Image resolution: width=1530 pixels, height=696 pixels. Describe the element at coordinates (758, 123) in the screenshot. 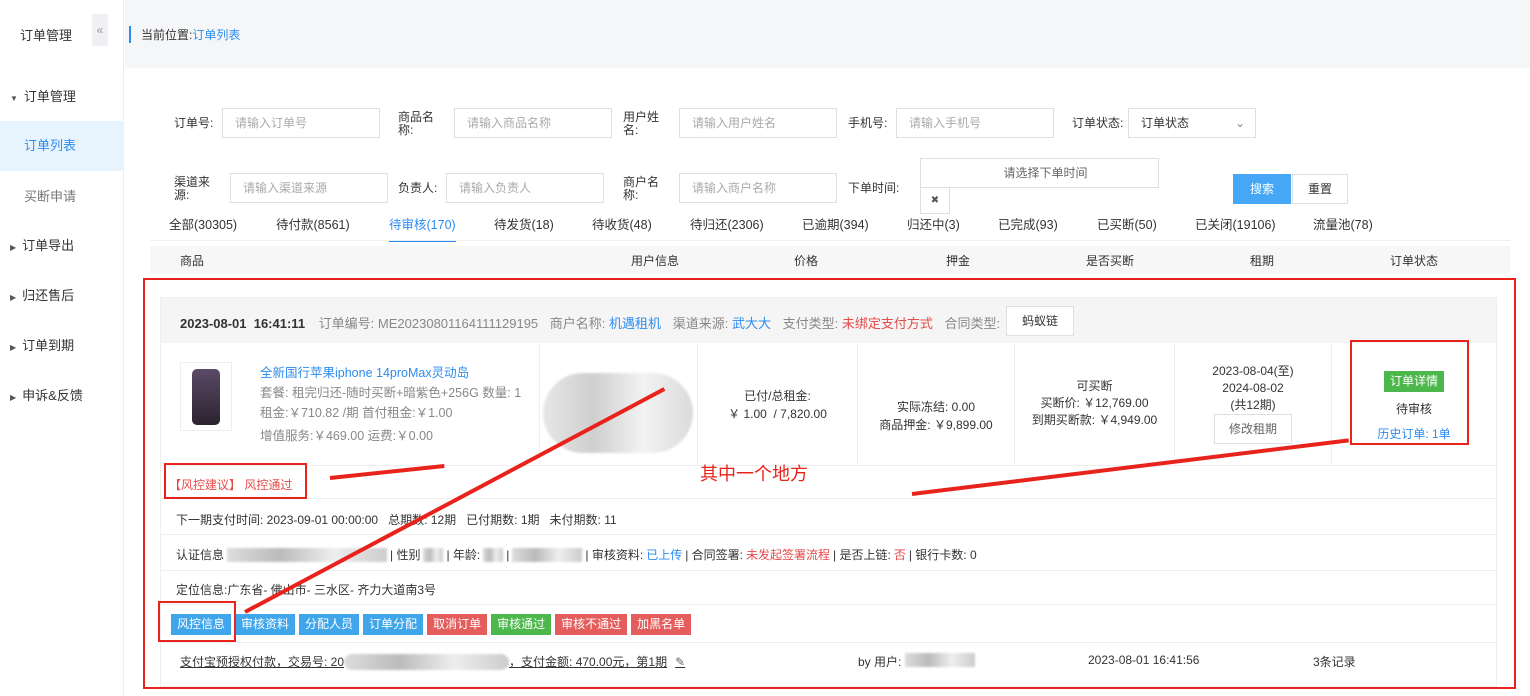

I see `user-name-input: 请输入用户姓名` at that location.